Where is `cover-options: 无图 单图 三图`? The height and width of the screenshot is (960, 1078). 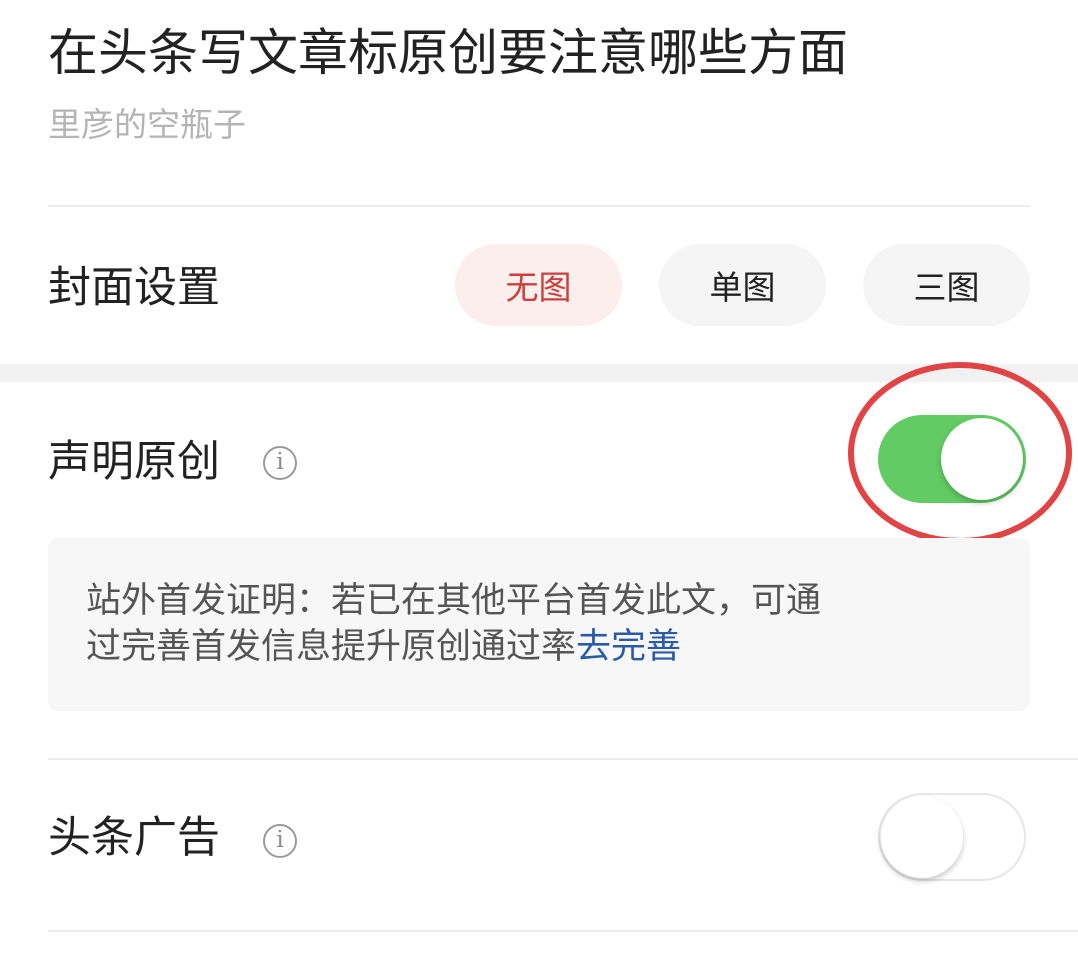
cover-options: 无图 单图 三图 is located at coordinates (742, 285).